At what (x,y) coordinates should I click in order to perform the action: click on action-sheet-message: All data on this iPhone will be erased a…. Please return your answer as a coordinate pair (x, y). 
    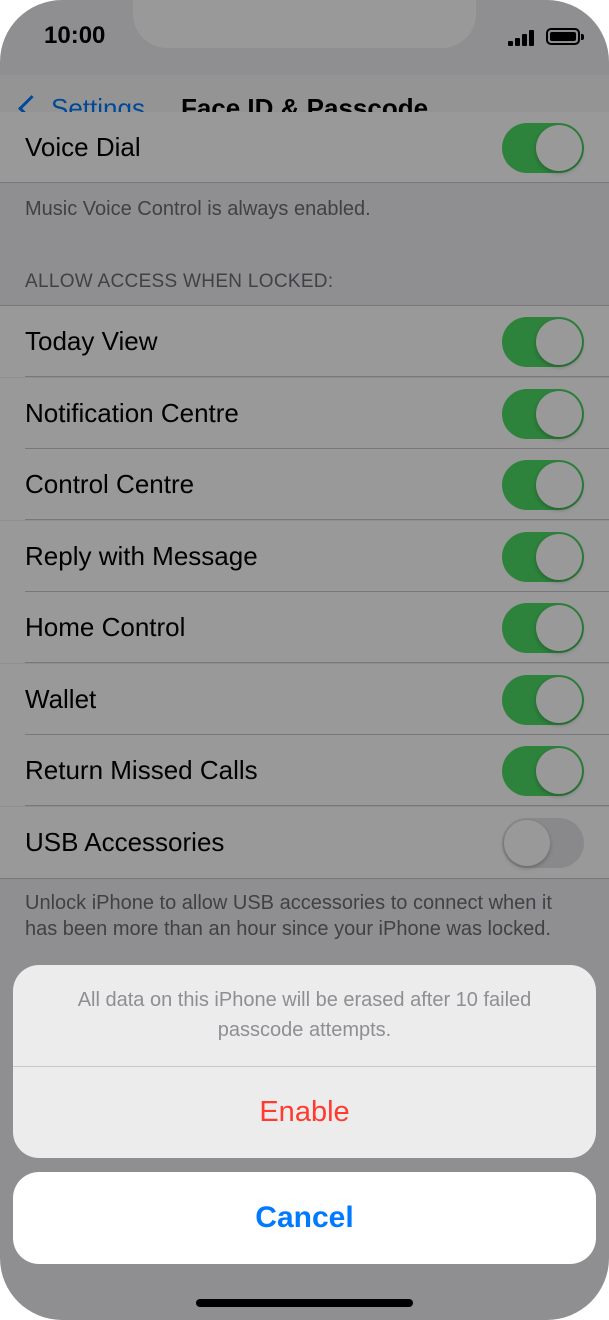
    Looking at the image, I should click on (304, 1015).